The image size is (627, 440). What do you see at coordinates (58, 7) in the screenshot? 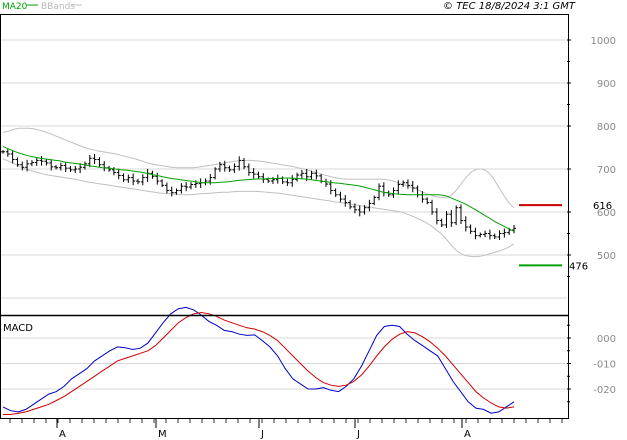
I see `legend-bbands: BBands` at bounding box center [58, 7].